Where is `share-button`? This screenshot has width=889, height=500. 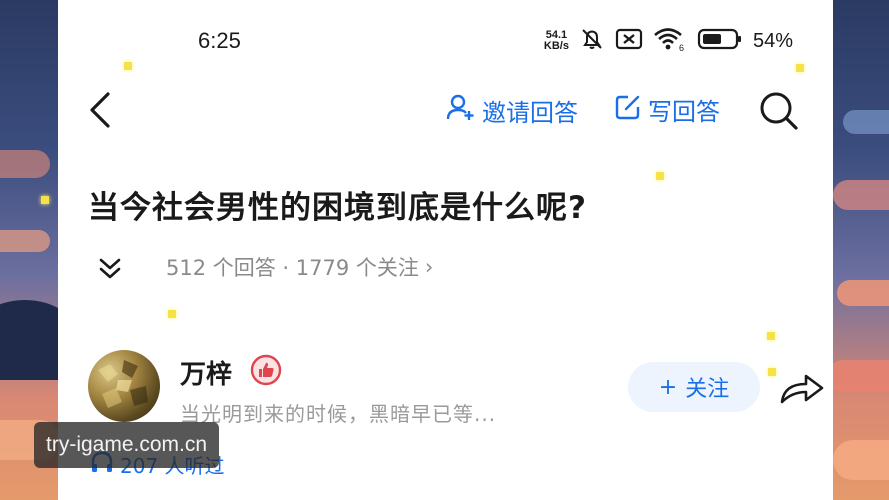 share-button is located at coordinates (802, 388).